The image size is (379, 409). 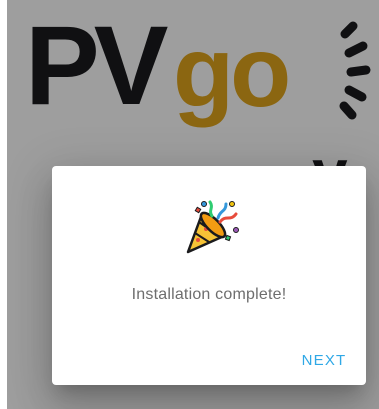 What do you see at coordinates (324, 360) in the screenshot?
I see `next-button: NEXT` at bounding box center [324, 360].